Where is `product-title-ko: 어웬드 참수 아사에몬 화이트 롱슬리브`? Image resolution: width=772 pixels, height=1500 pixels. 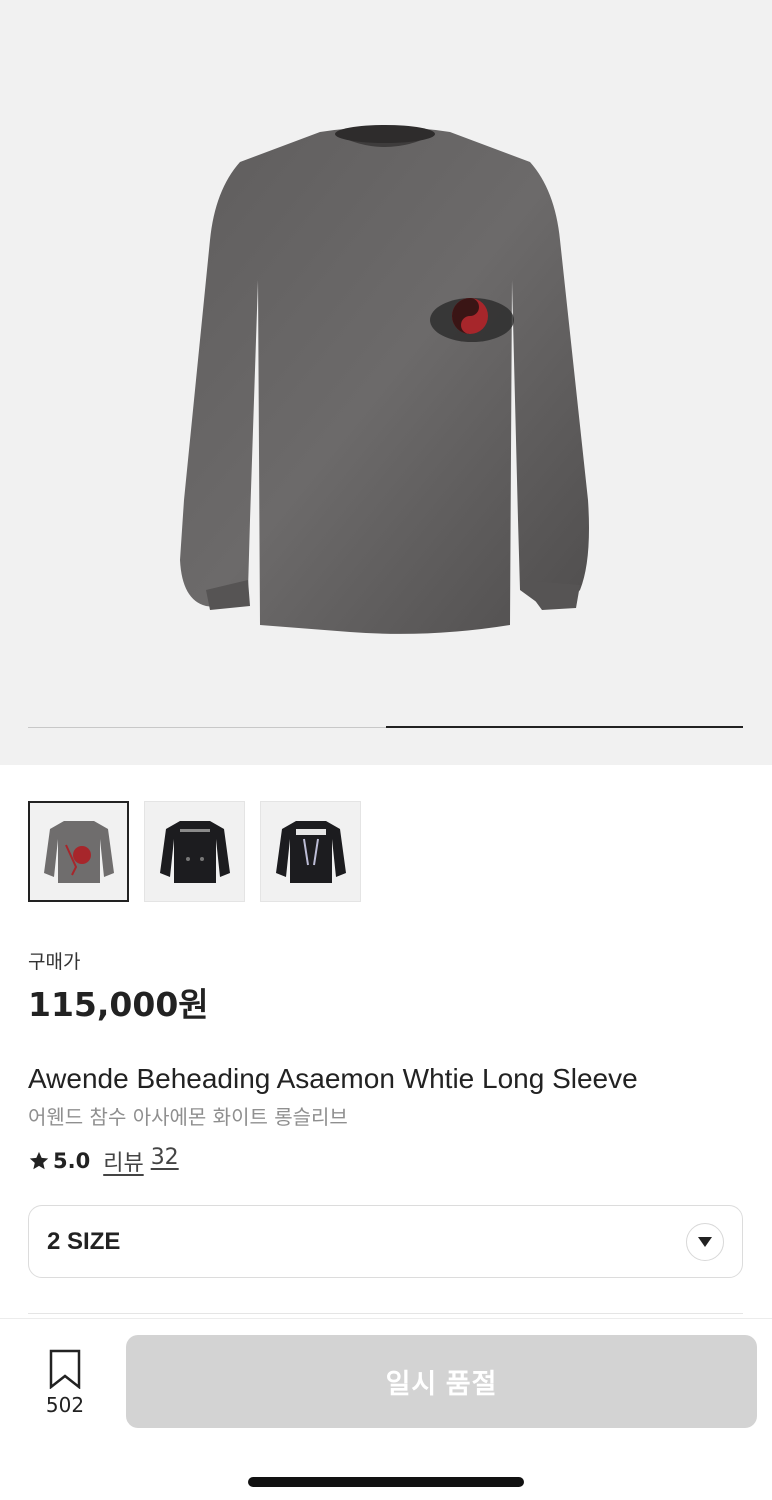
product-title-ko: 어웬드 참수 아사에몬 화이트 롱슬리브 is located at coordinates (188, 1117).